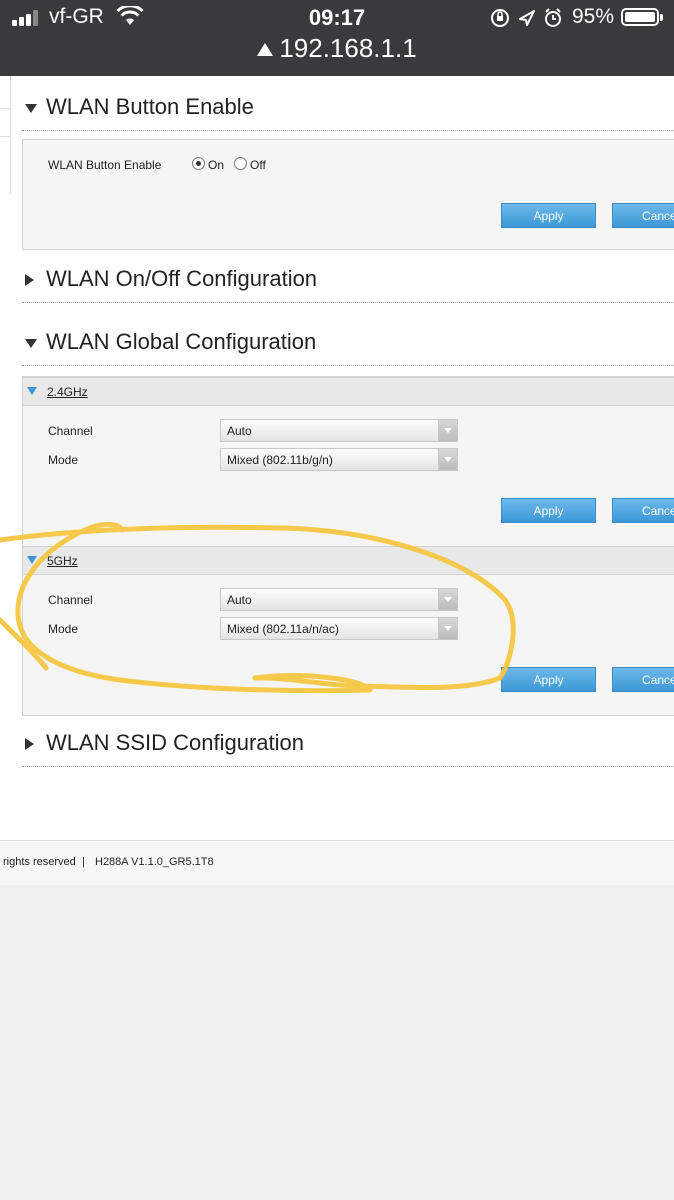 The image size is (674, 1200). I want to click on browser-top-bar: vf-GR 09:17 95% 192.168.1.1, so click(337, 38).